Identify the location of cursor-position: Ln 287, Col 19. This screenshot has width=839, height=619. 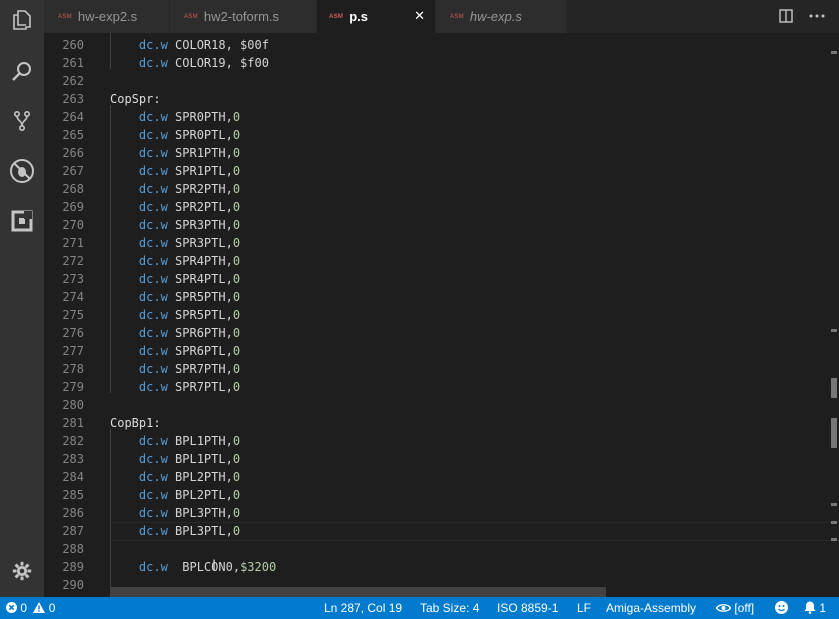
(363, 608).